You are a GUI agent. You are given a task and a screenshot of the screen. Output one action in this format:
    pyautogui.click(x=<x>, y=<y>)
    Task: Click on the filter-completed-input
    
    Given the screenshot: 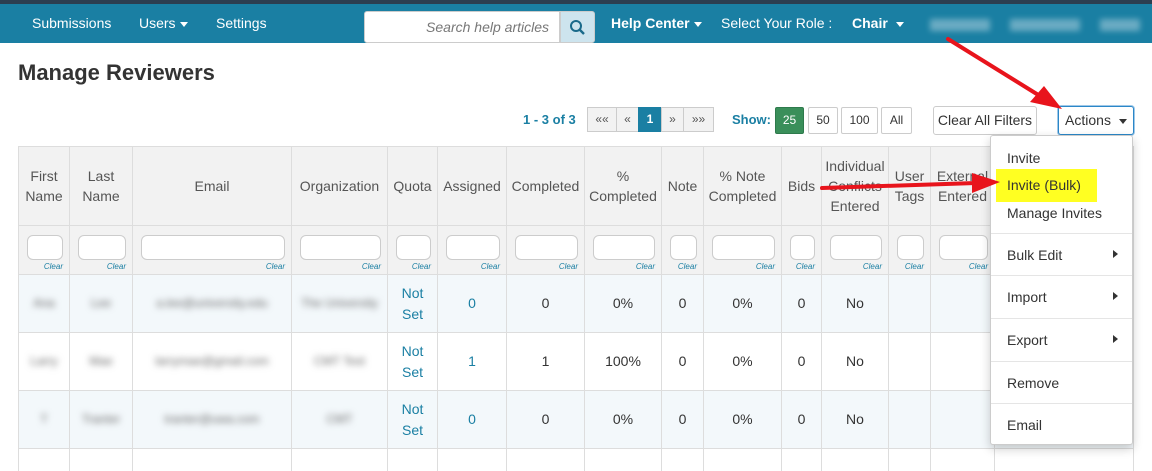 What is the action you would take?
    pyautogui.click(x=546, y=247)
    